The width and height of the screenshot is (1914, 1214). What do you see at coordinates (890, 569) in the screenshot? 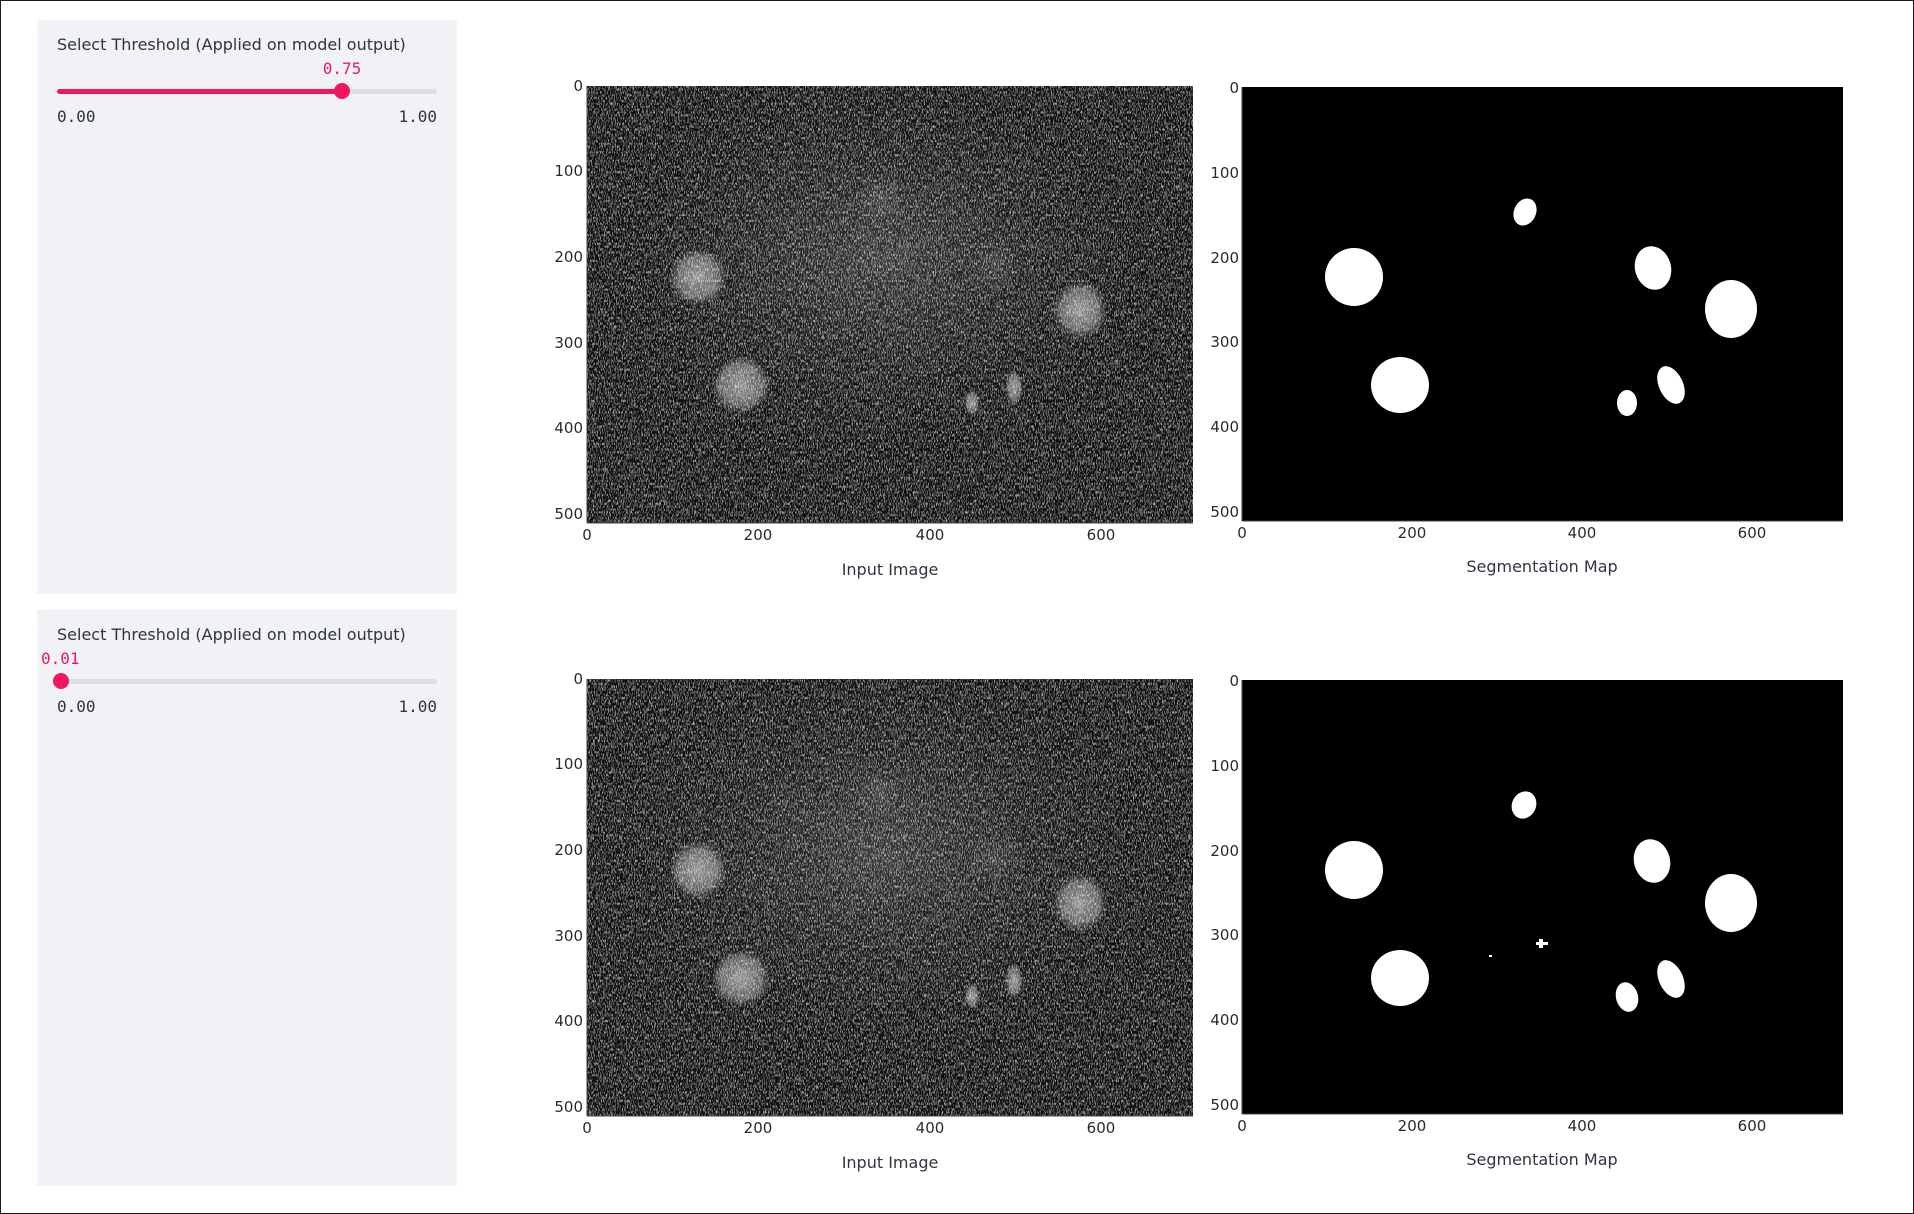
I see `input-image-caption-1: Input Image` at bounding box center [890, 569].